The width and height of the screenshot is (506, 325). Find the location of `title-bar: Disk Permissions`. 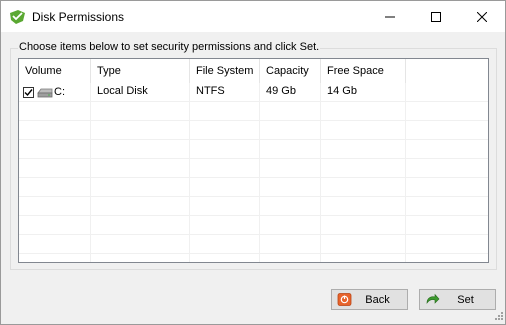

title-bar: Disk Permissions is located at coordinates (253, 16).